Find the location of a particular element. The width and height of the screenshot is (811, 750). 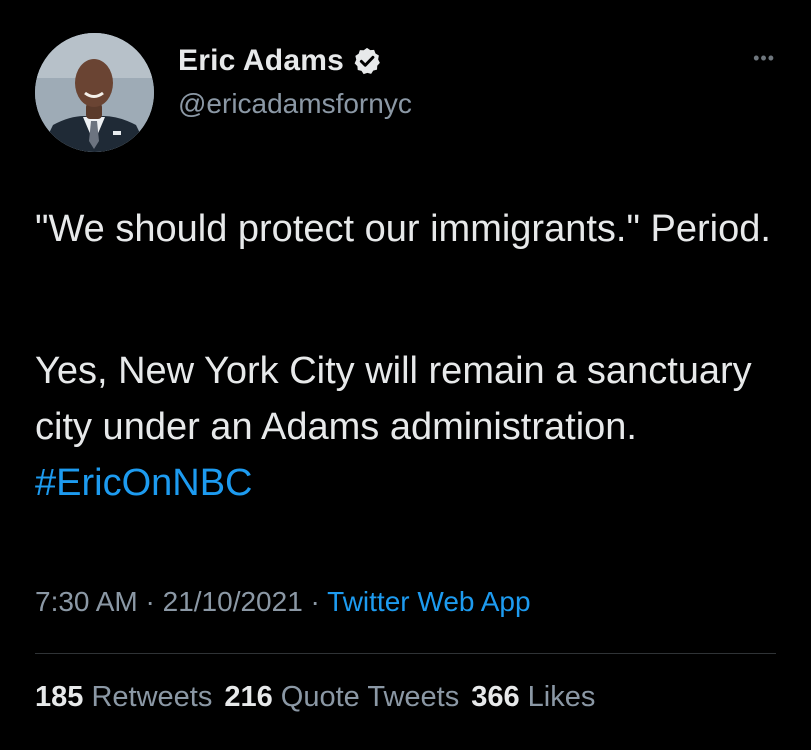

tweet-date: 21/10/2021 is located at coordinates (233, 601).